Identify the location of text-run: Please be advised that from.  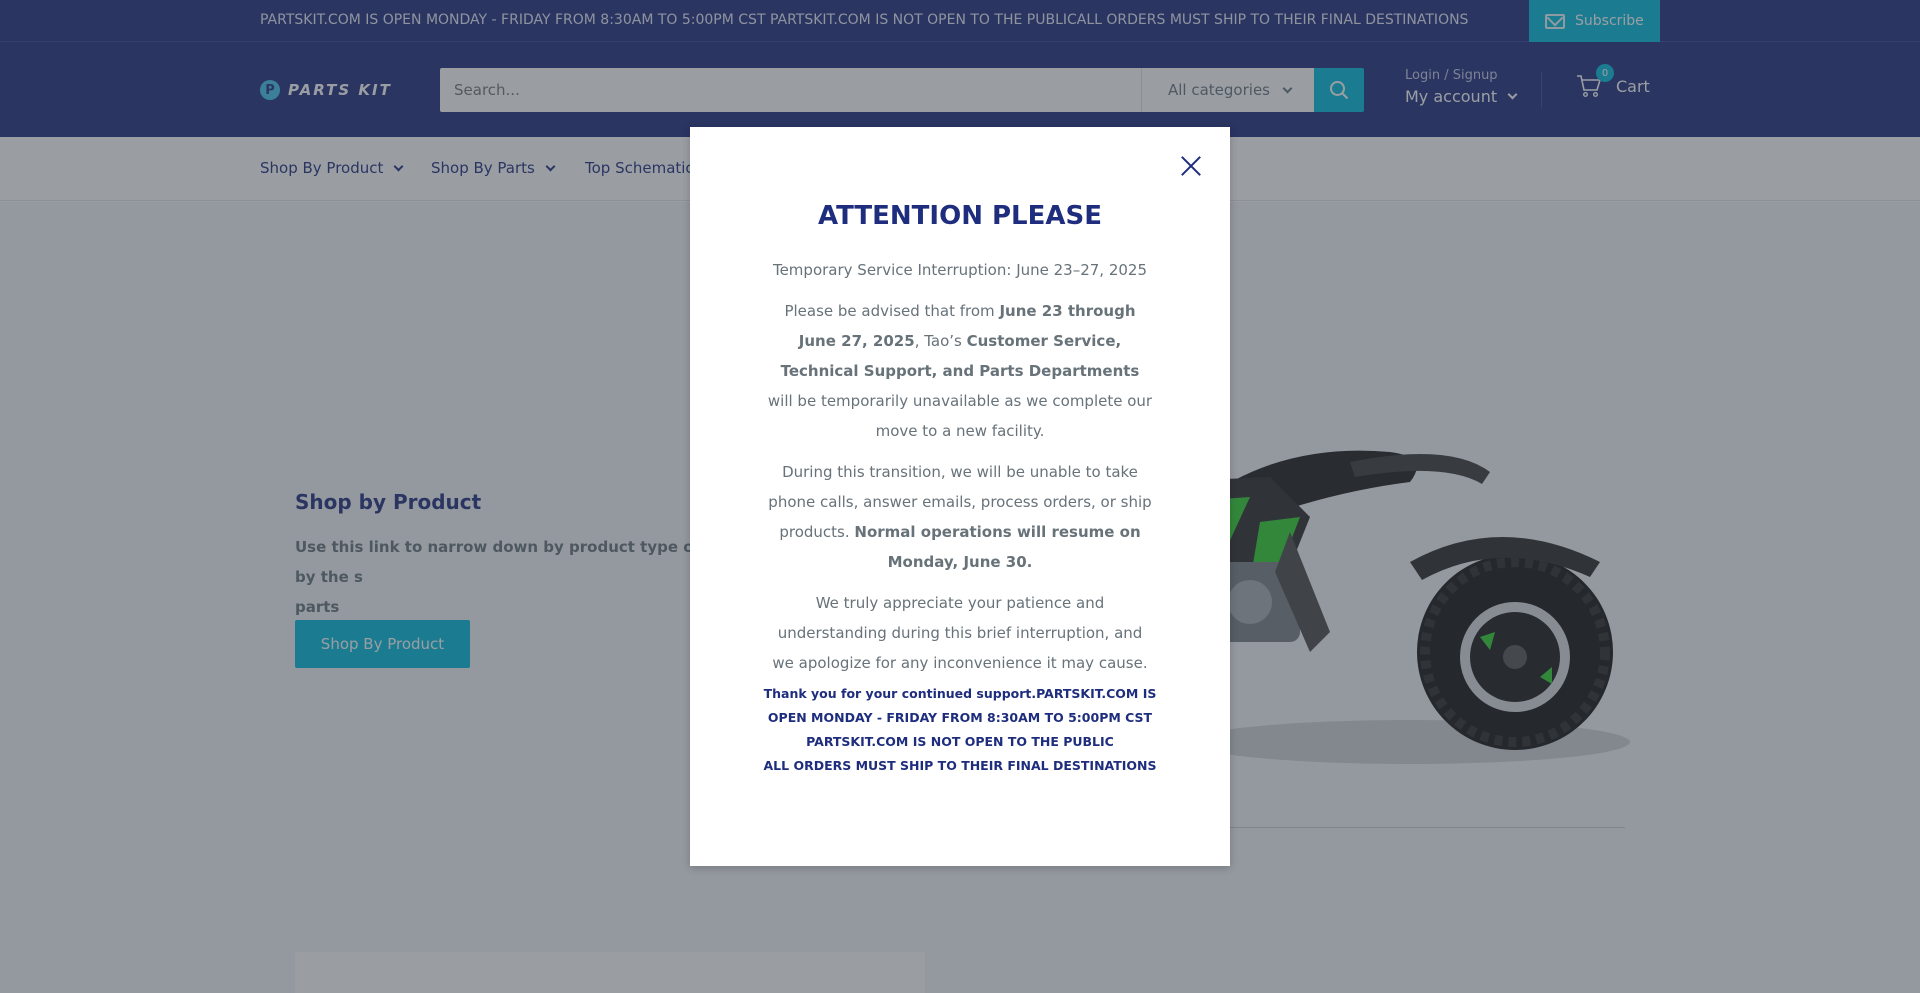
(892, 311).